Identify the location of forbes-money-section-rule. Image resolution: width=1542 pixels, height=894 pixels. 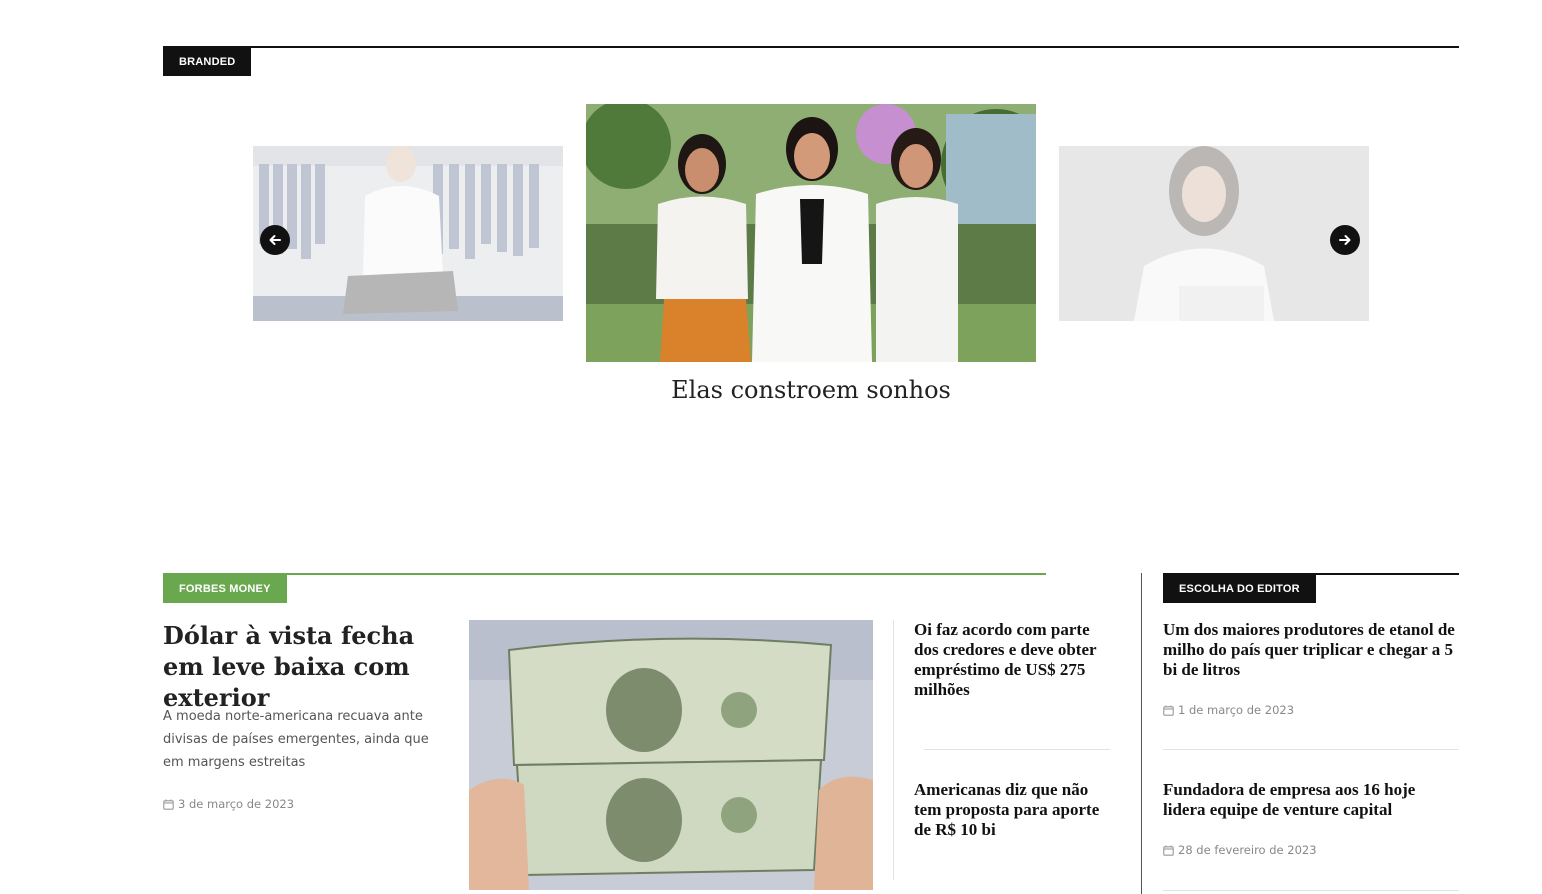
(604, 574).